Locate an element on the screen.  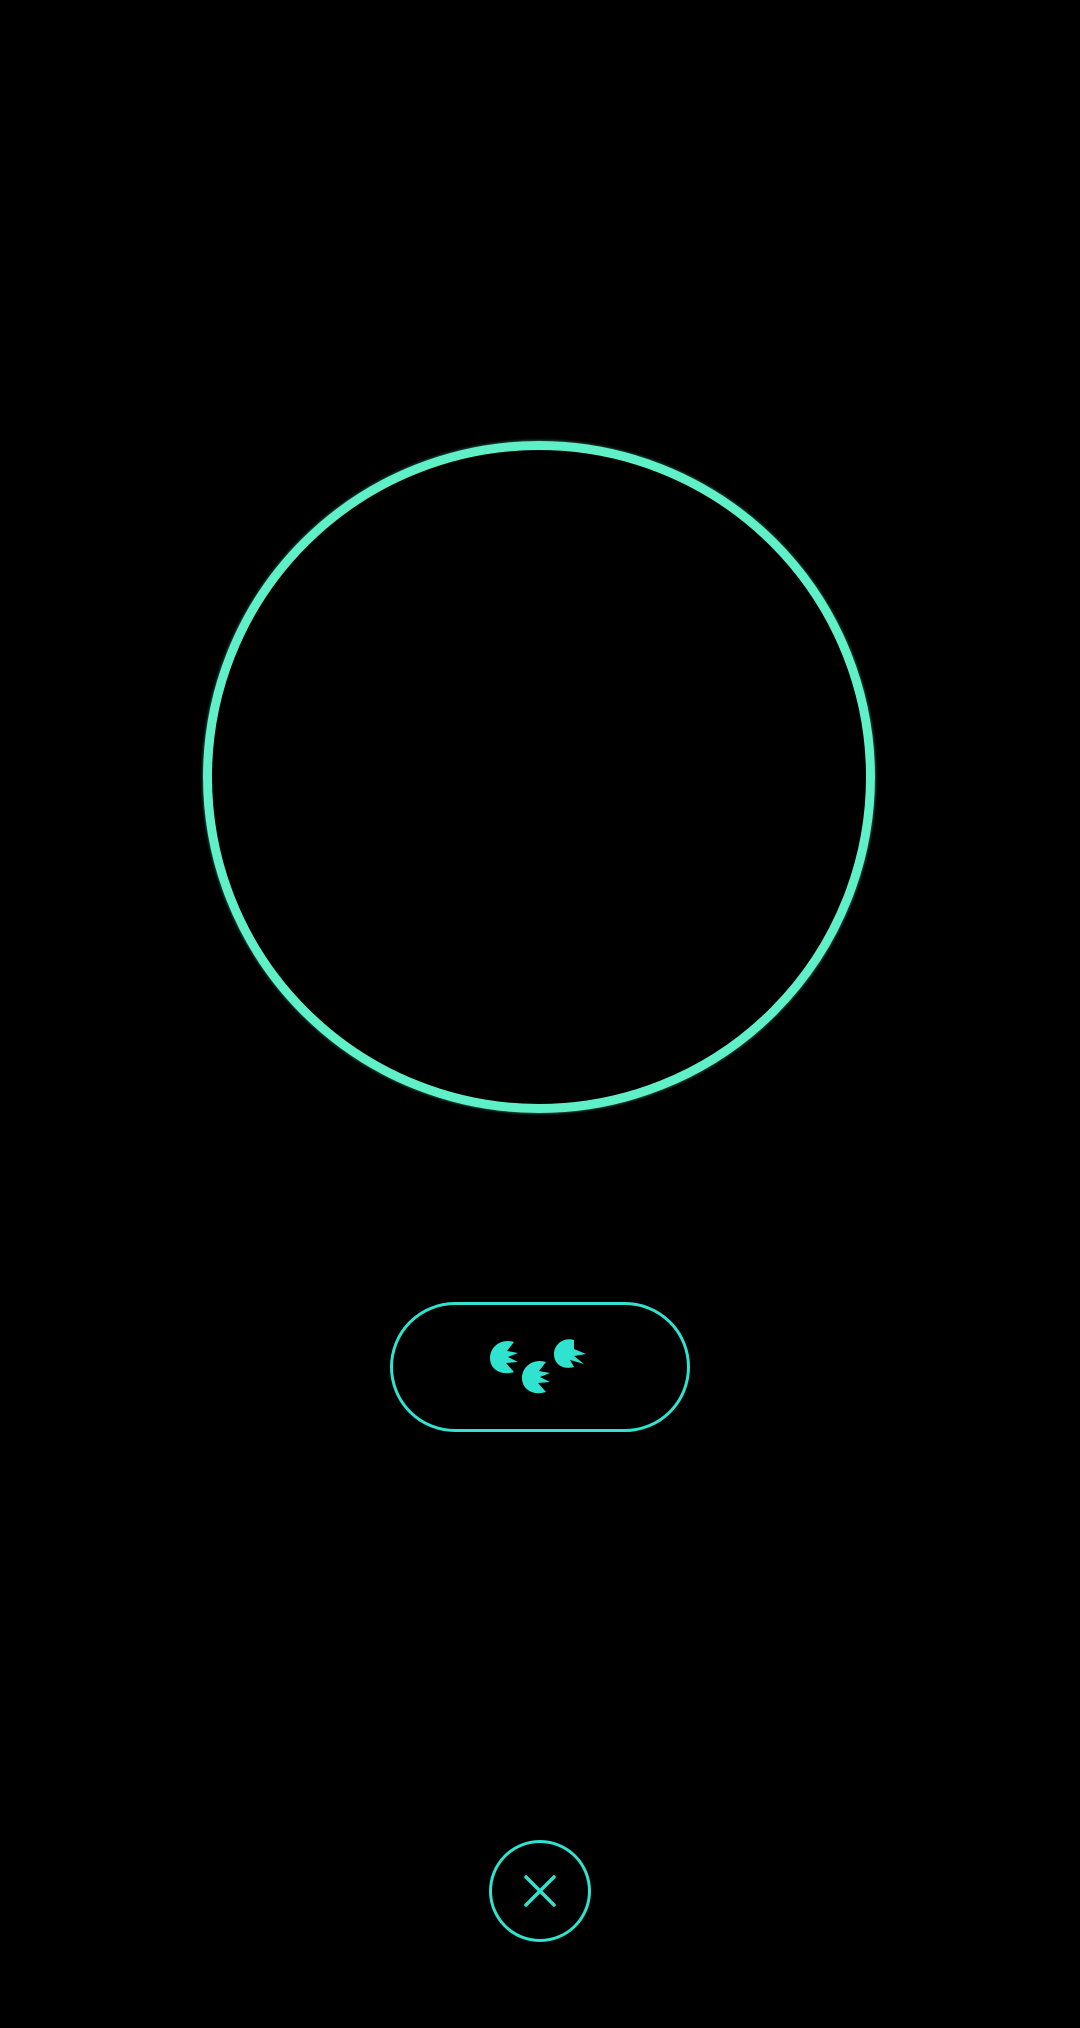
tracks-button is located at coordinates (540, 1367).